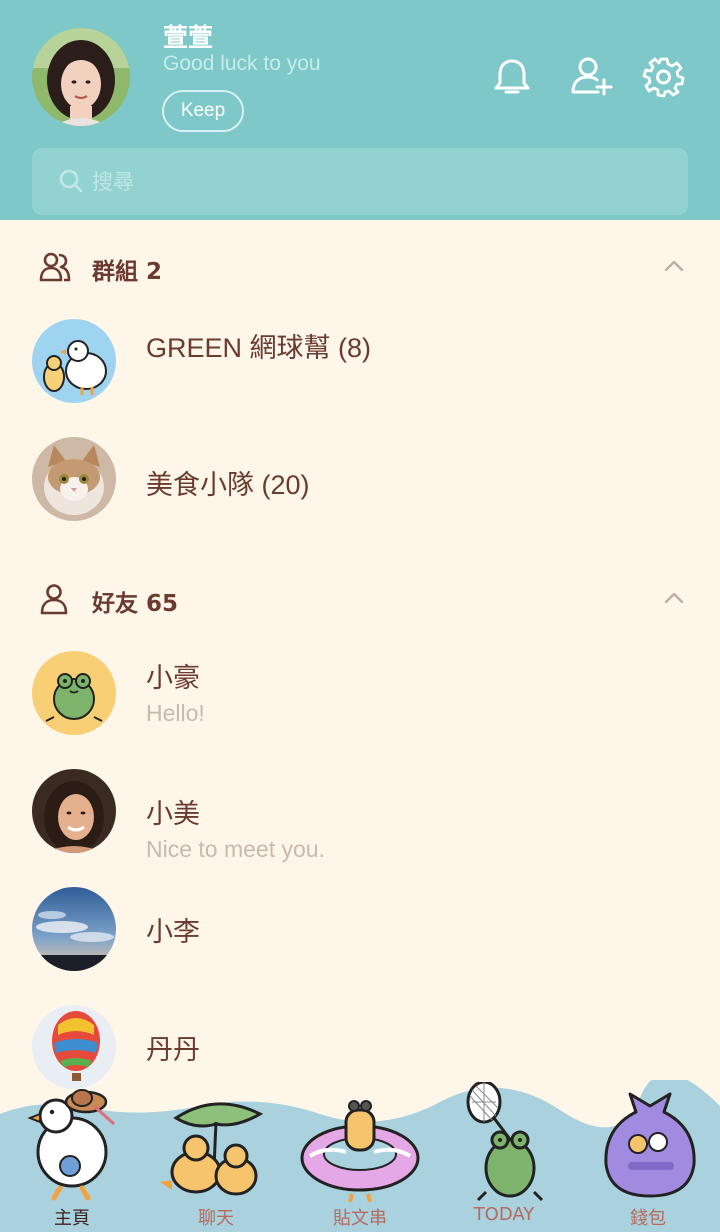 This screenshot has width=720, height=1232. I want to click on group-name: GREEN 網球幫 (8), so click(259, 348).